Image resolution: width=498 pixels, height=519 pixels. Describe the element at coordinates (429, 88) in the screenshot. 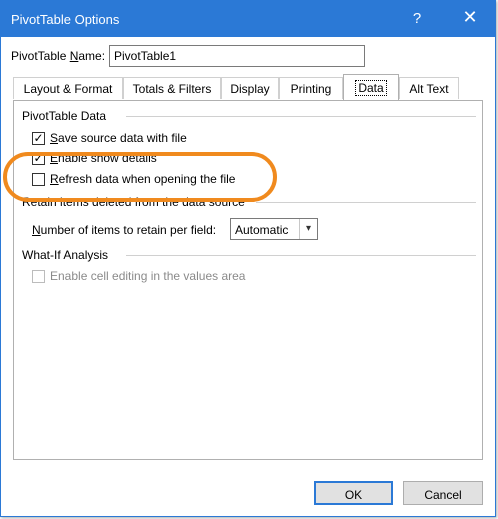

I see `tab-alt-text: Alt Text` at that location.